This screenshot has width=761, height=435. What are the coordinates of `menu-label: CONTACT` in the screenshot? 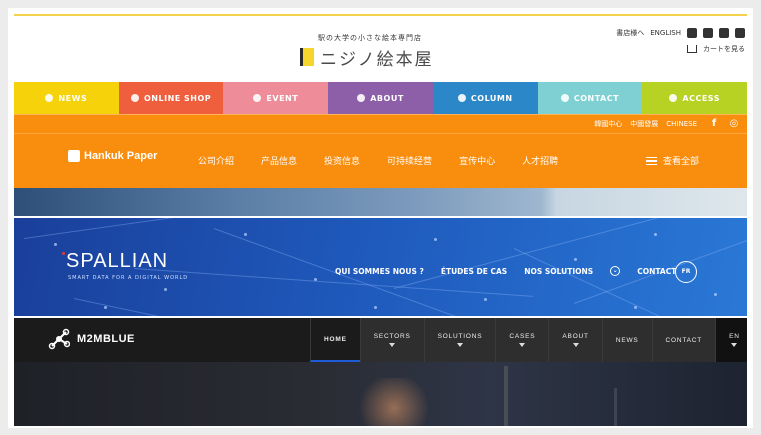 It's located at (684, 340).